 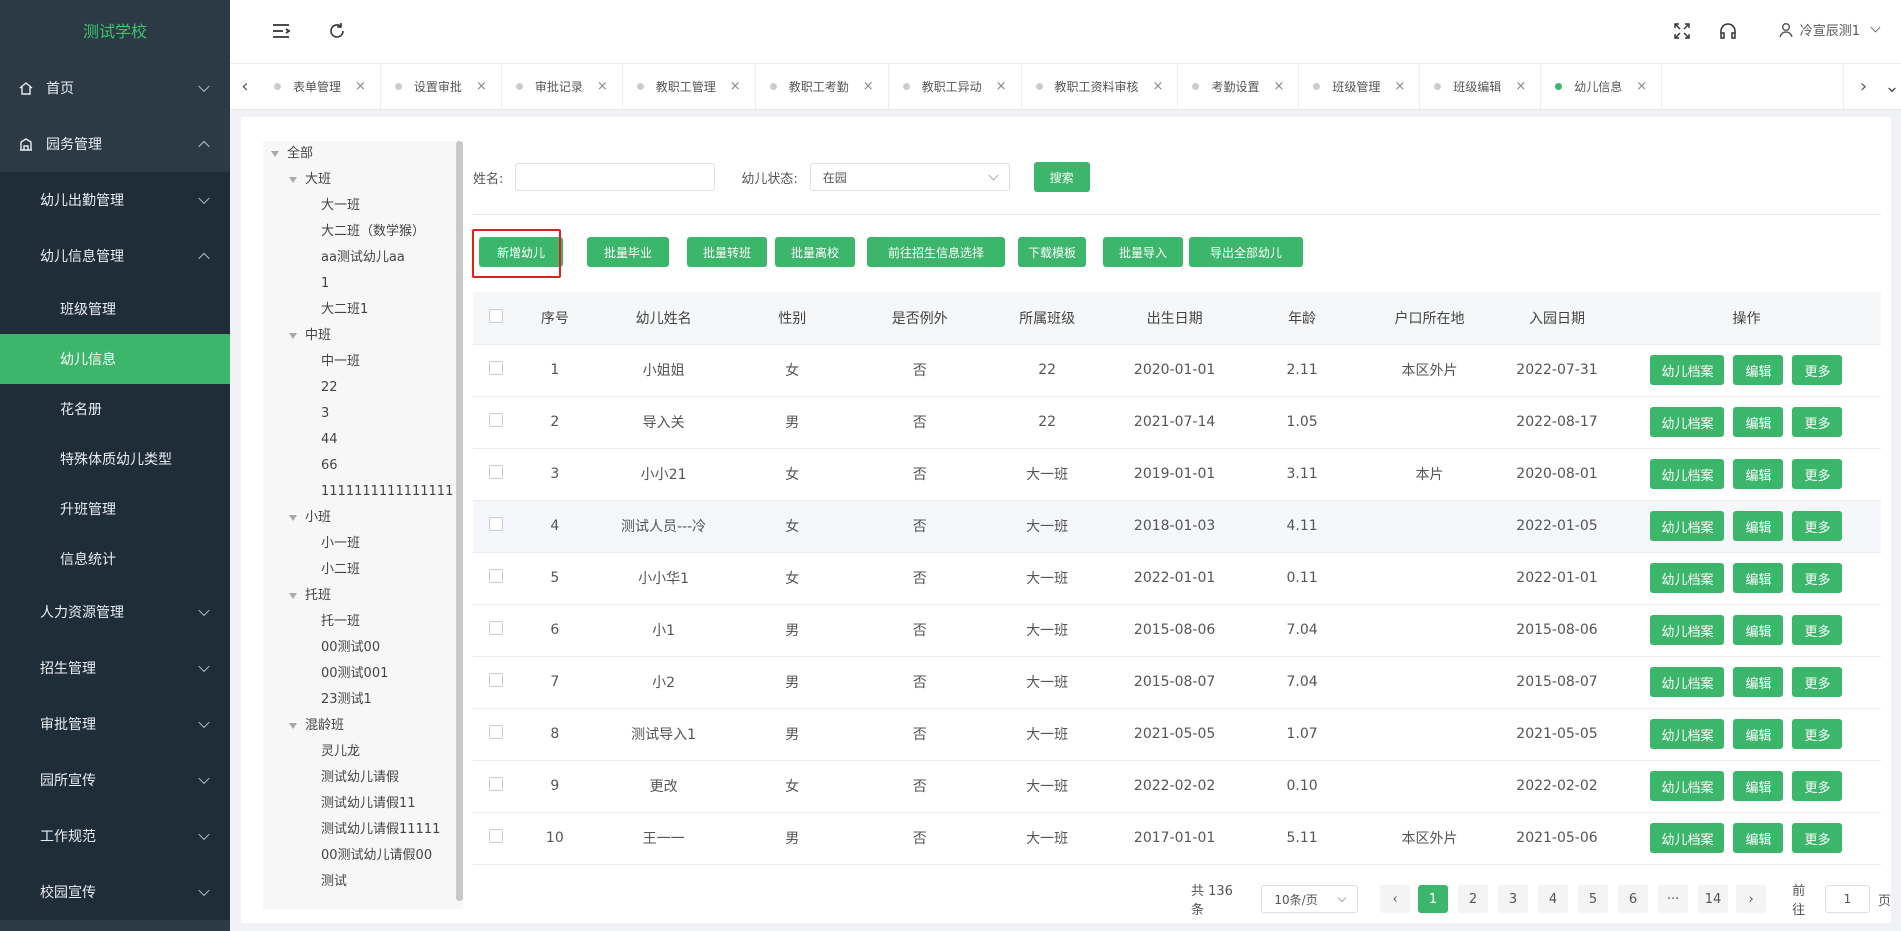 What do you see at coordinates (363, 570) in the screenshot?
I see `tree-node: 小二班` at bounding box center [363, 570].